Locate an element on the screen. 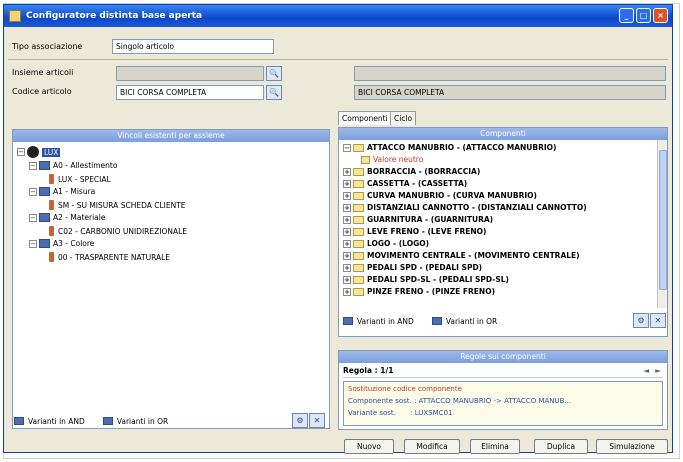 Image resolution: width=683 pixels, height=462 pixels. tree-node-label: A1 - Misura is located at coordinates (74, 191).